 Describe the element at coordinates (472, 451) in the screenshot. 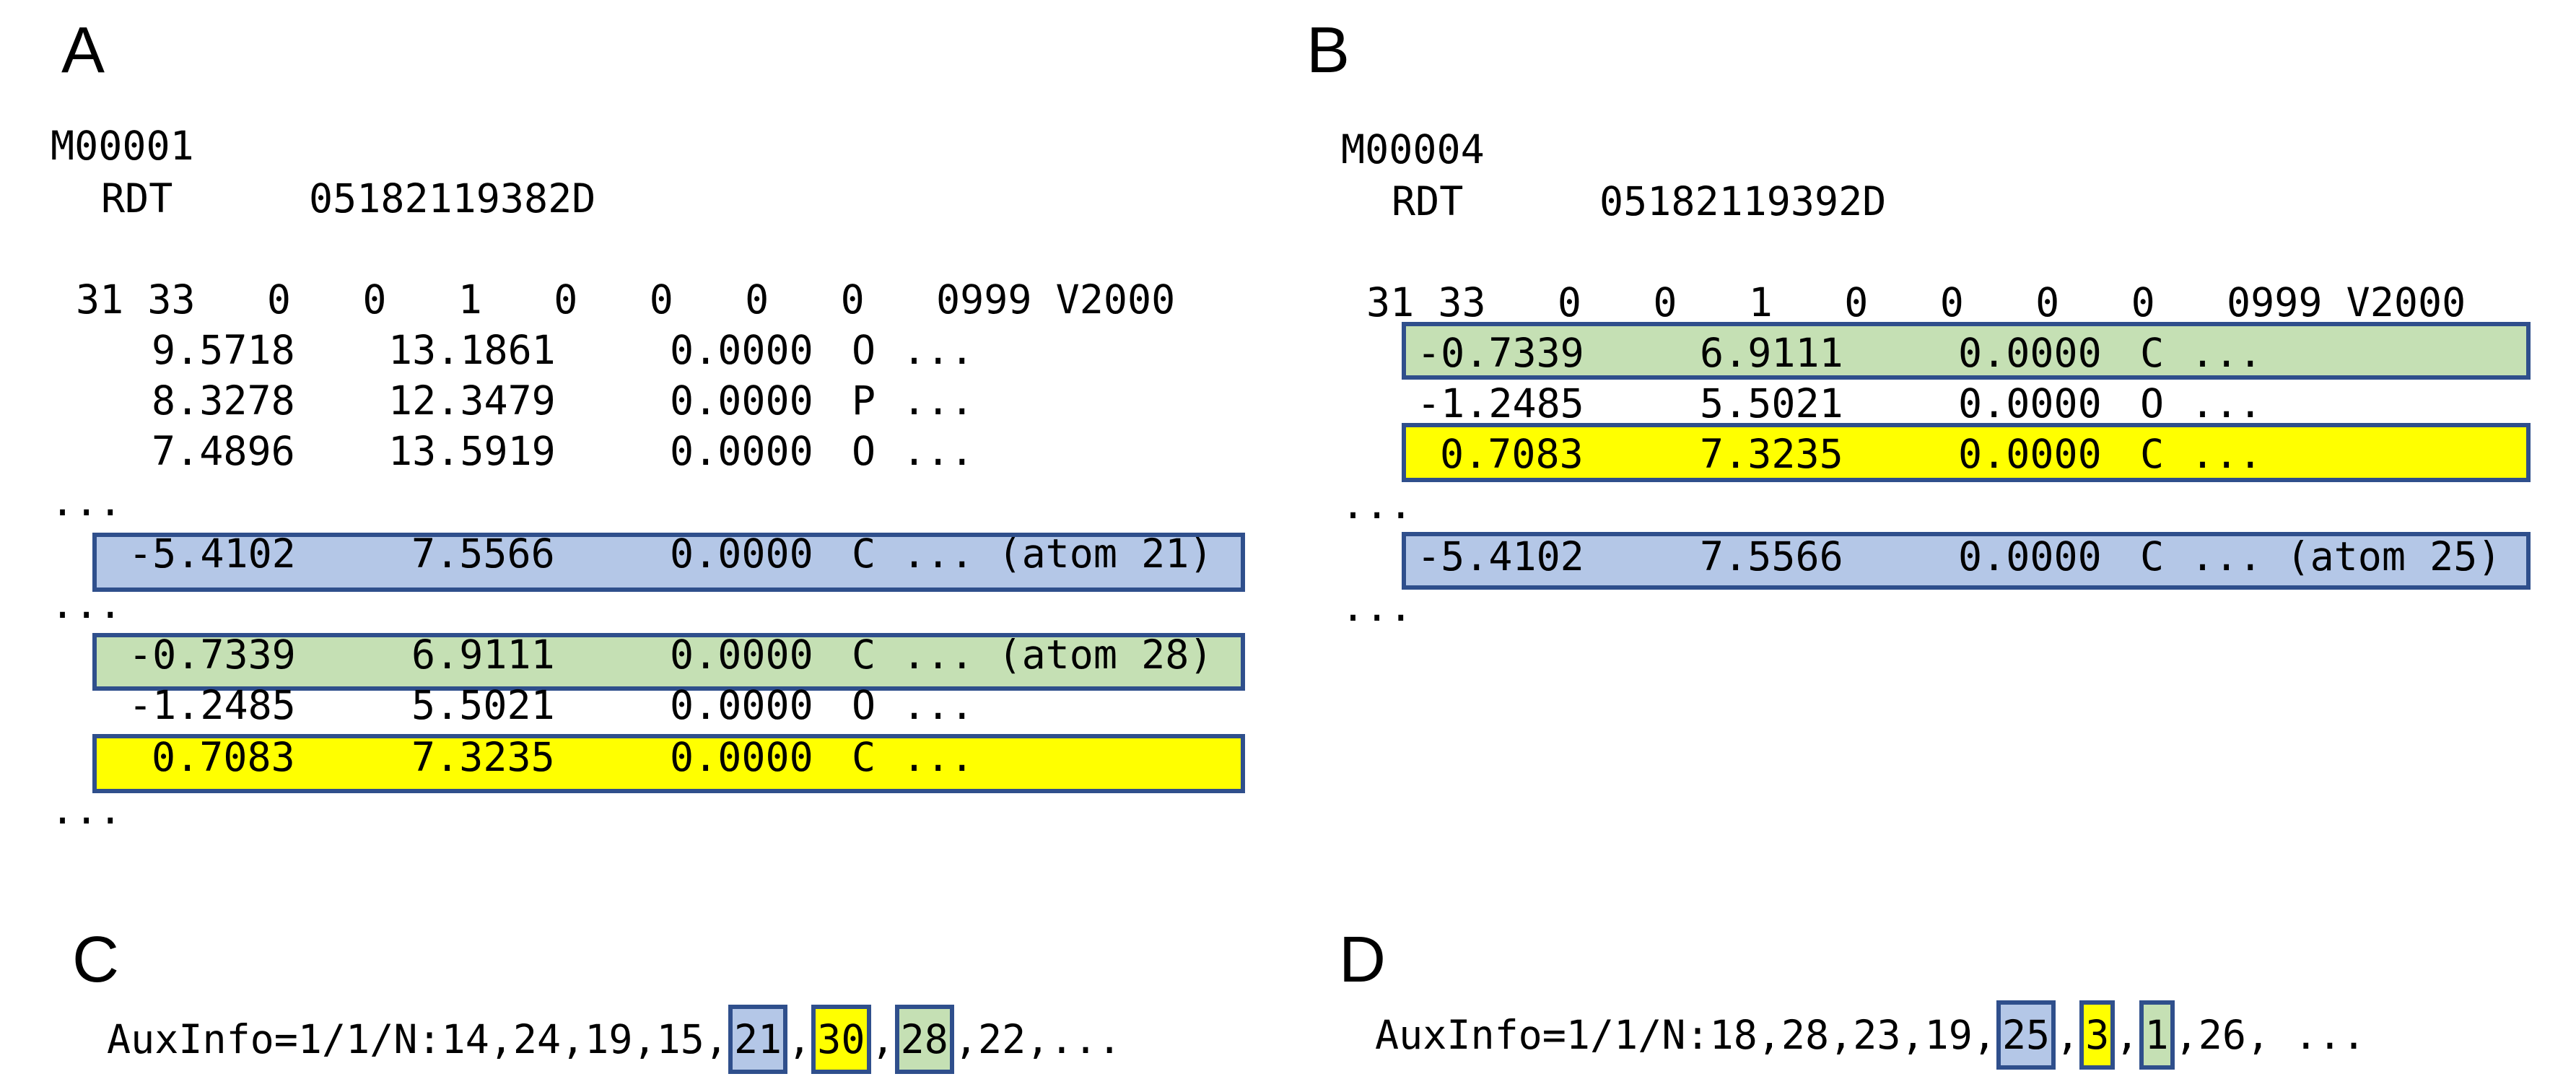

I see `row-y: 13.5919` at that location.